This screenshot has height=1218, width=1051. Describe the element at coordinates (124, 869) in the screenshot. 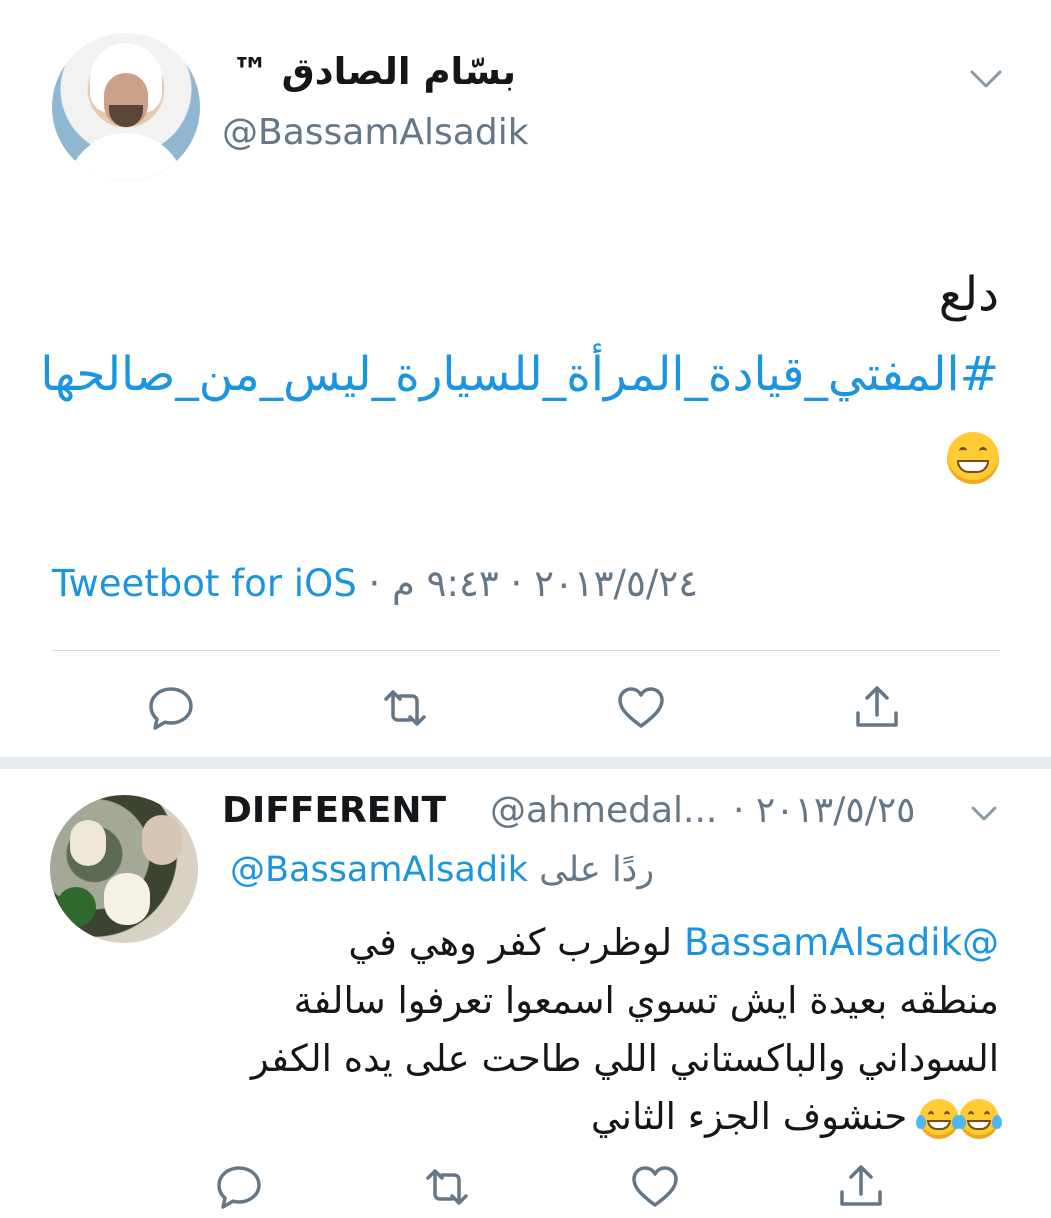

I see `reply-author-avatar` at that location.